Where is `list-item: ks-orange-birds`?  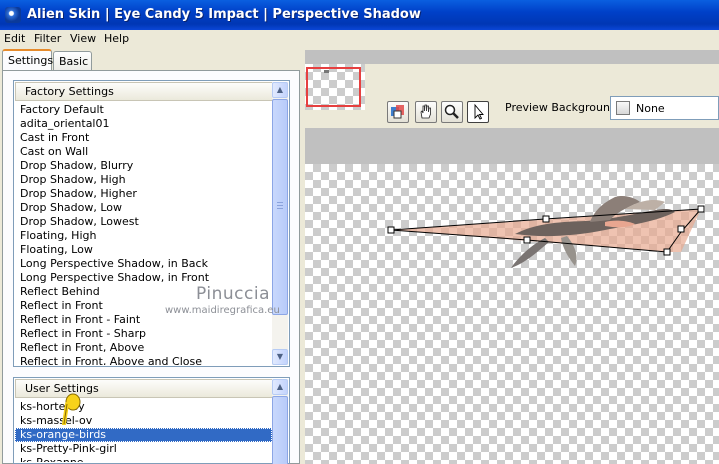
list-item: ks-orange-birds is located at coordinates (143, 435).